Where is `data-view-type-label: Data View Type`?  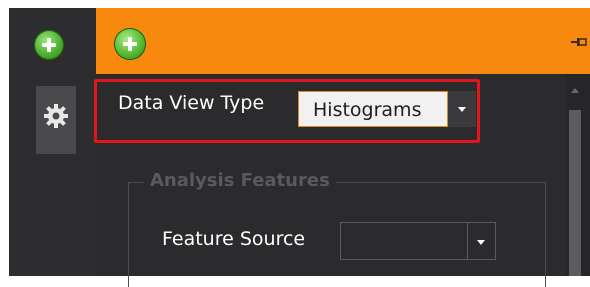
data-view-type-label: Data View Type is located at coordinates (191, 103).